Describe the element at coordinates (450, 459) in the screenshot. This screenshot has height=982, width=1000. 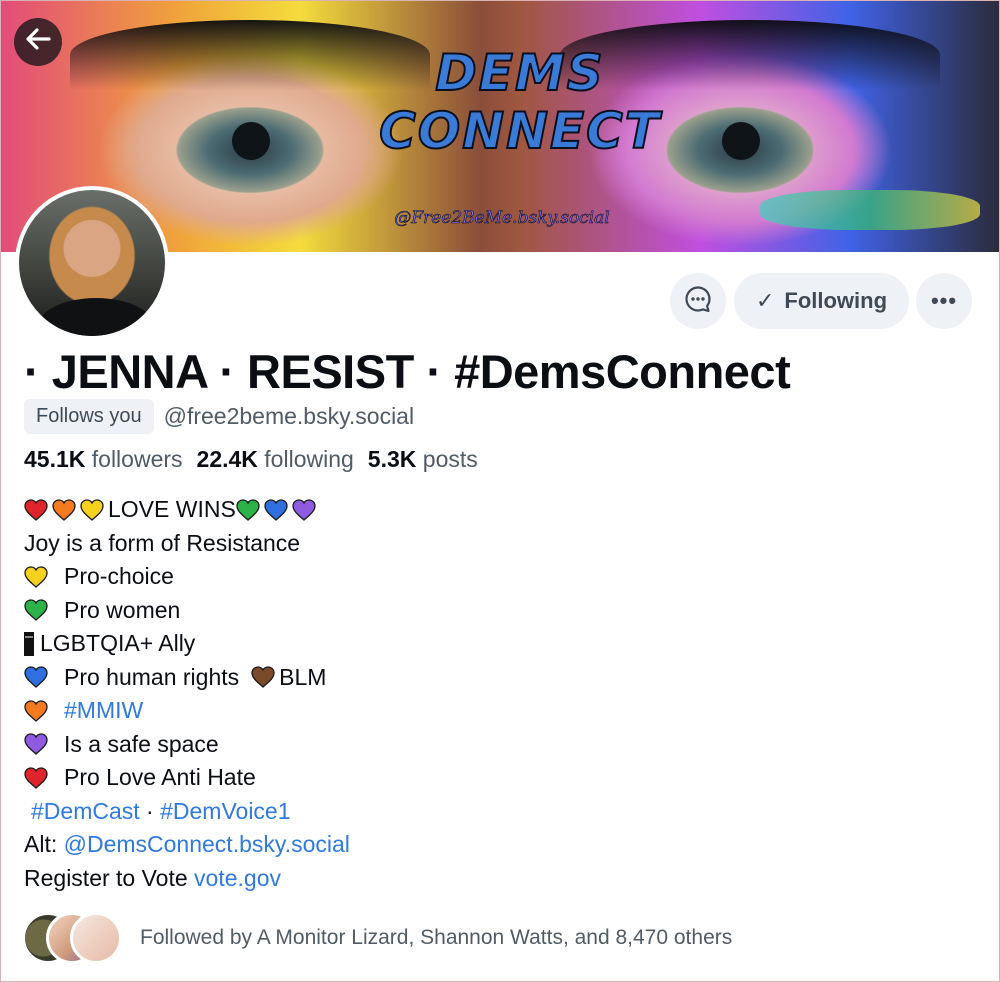
I see `posts-label: posts` at that location.